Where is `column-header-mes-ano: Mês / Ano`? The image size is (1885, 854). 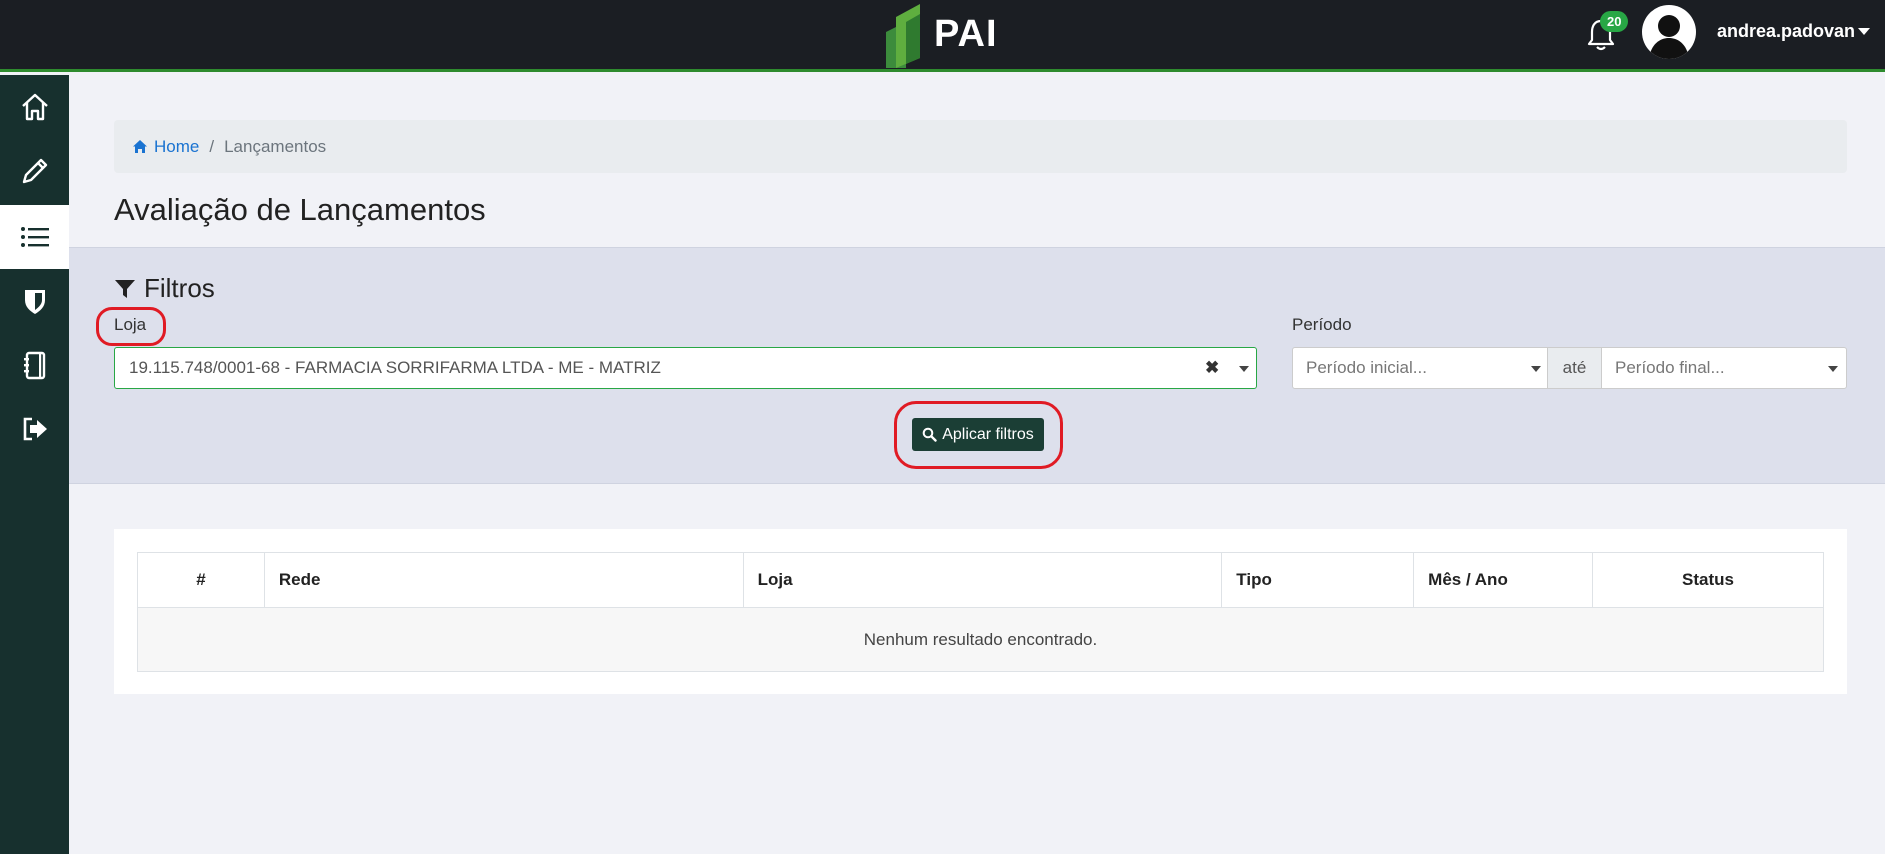
column-header-mes-ano: Mês / Ano is located at coordinates (1503, 580).